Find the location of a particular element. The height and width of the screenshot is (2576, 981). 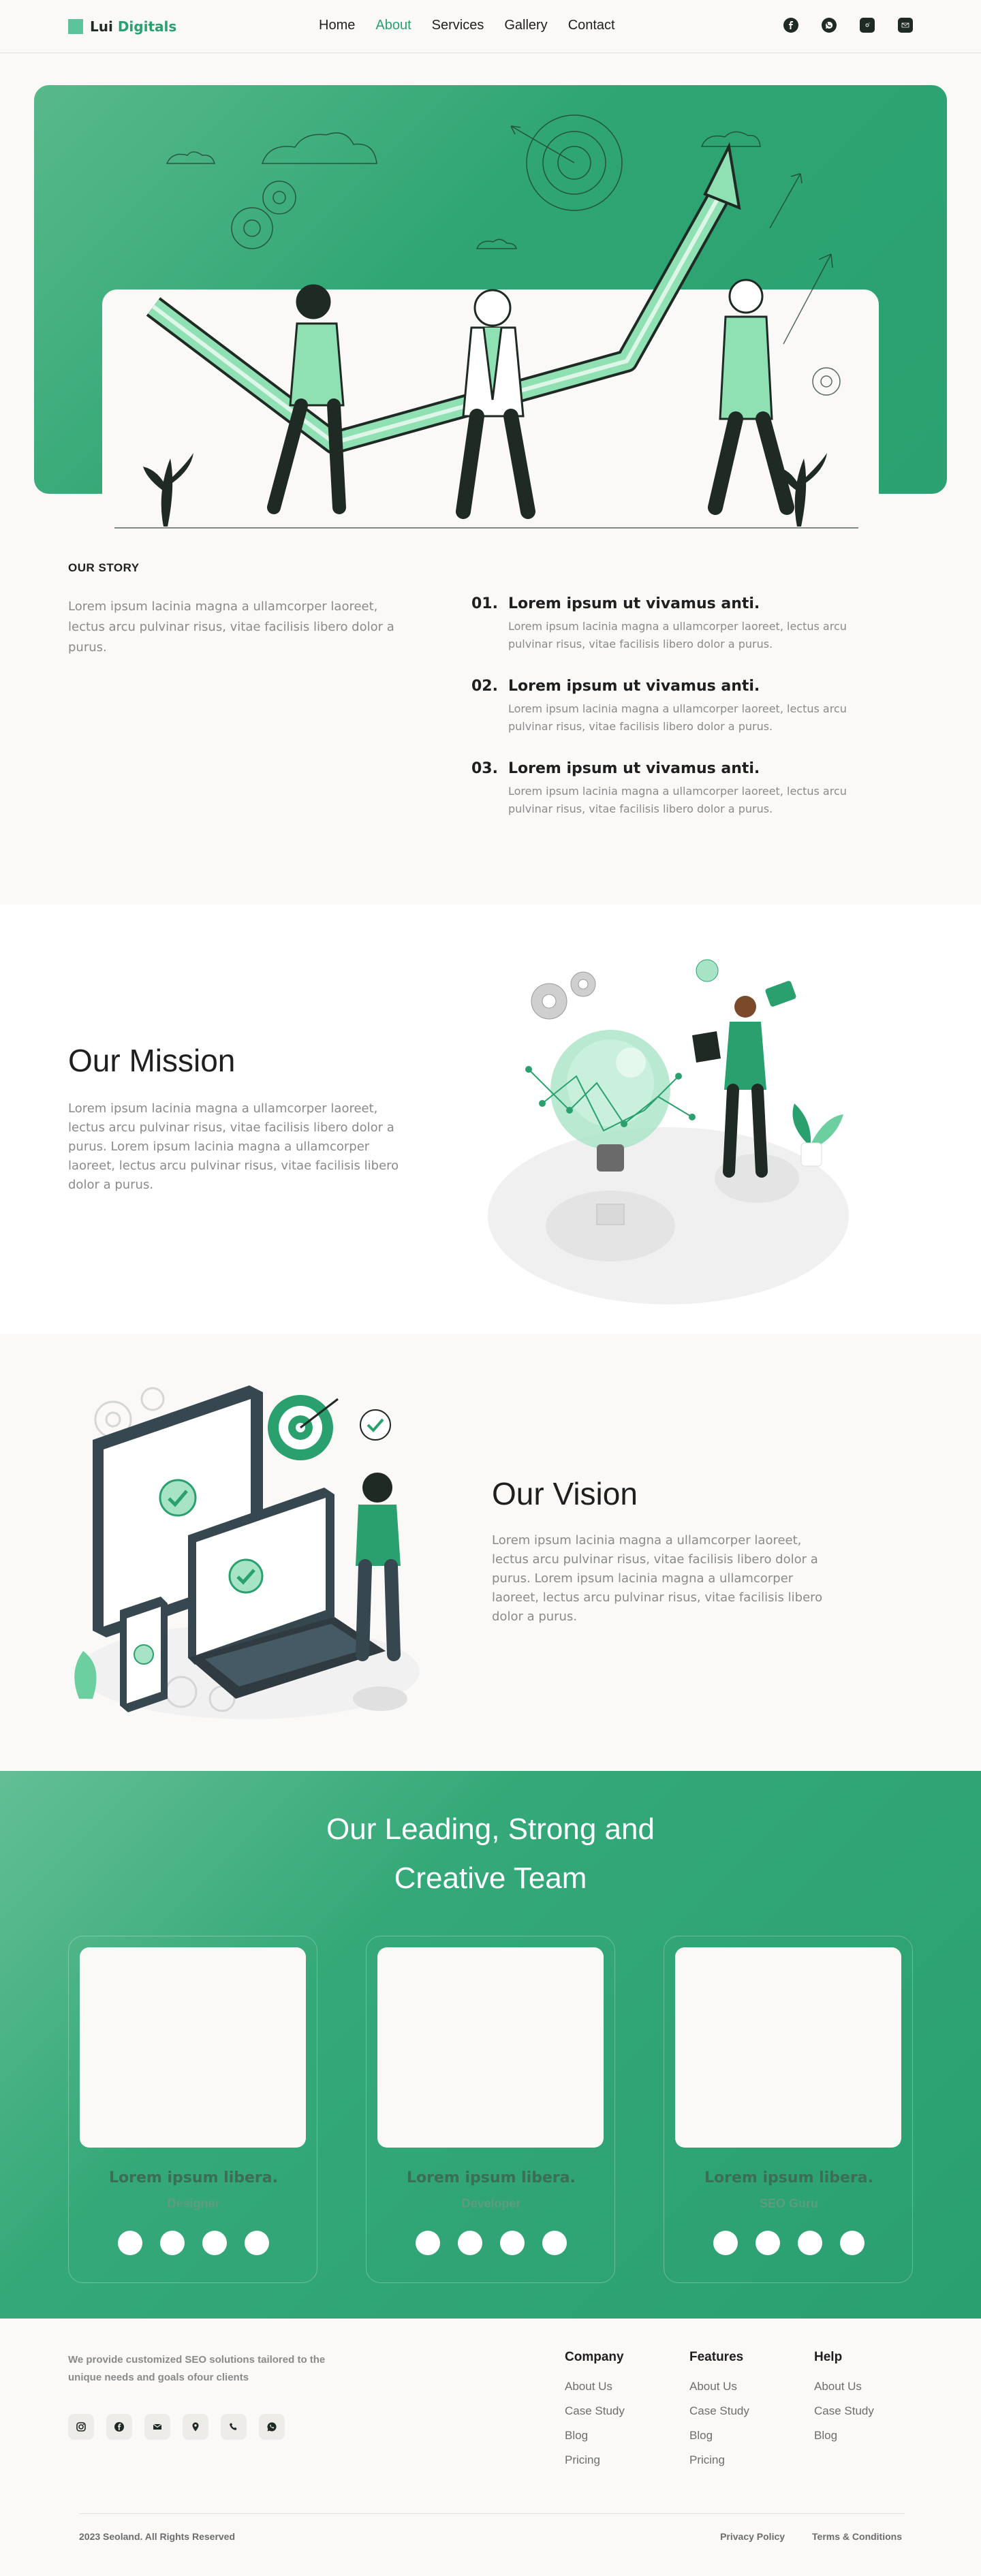

nav-social-icons is located at coordinates (848, 25).